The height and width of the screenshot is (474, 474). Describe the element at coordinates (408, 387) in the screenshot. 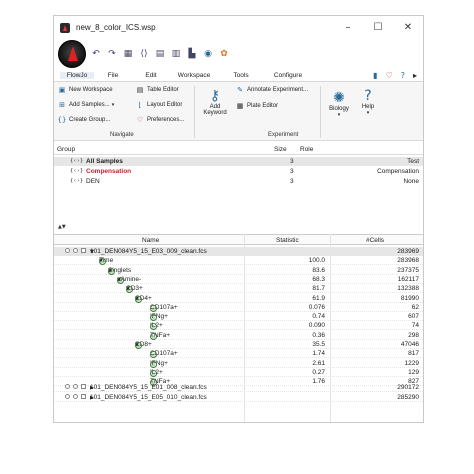

I see `row-cells: 290172` at that location.